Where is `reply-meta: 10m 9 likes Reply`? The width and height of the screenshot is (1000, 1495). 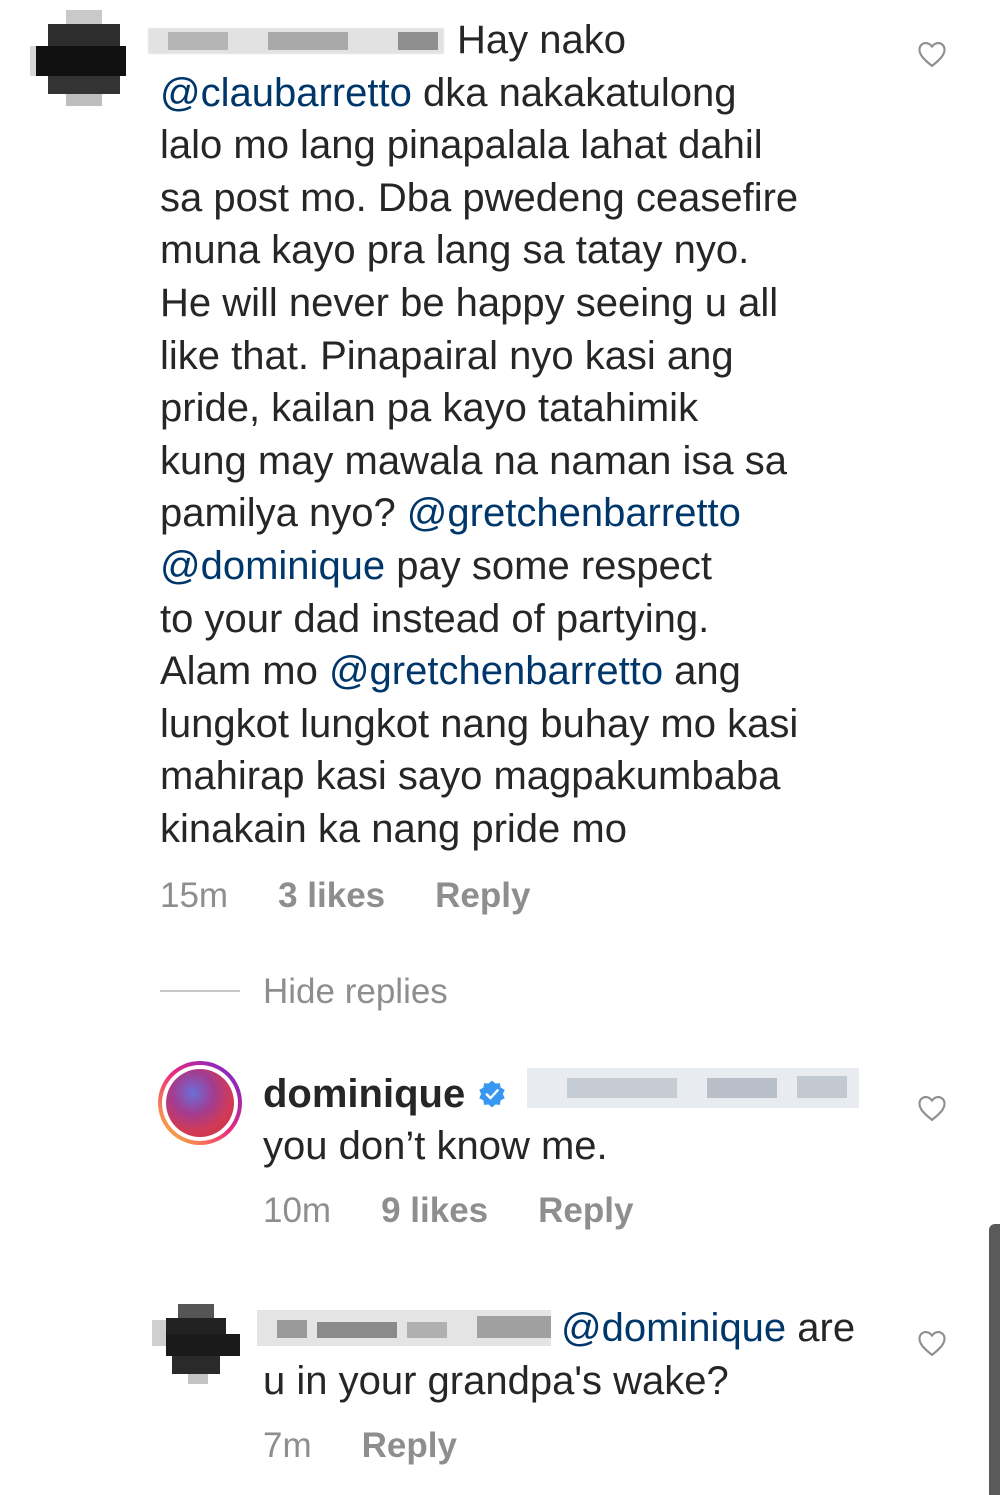 reply-meta: 10m 9 likes Reply is located at coordinates (448, 1211).